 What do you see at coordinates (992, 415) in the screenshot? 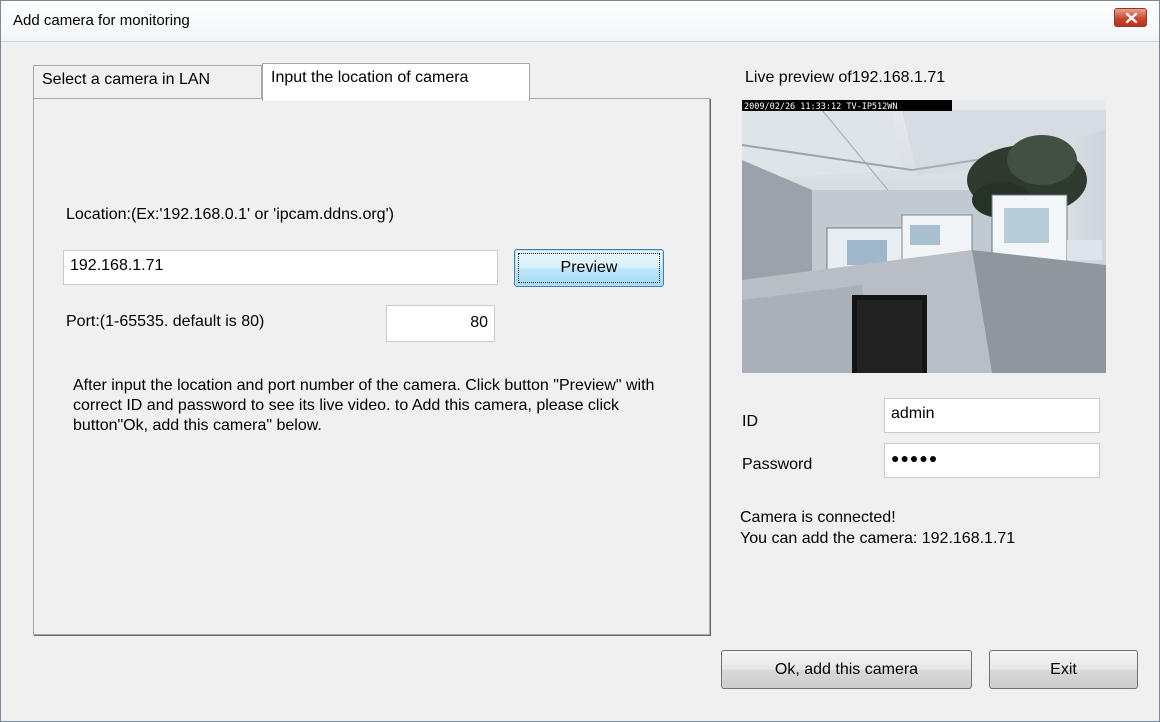
I see `id-input: admin` at bounding box center [992, 415].